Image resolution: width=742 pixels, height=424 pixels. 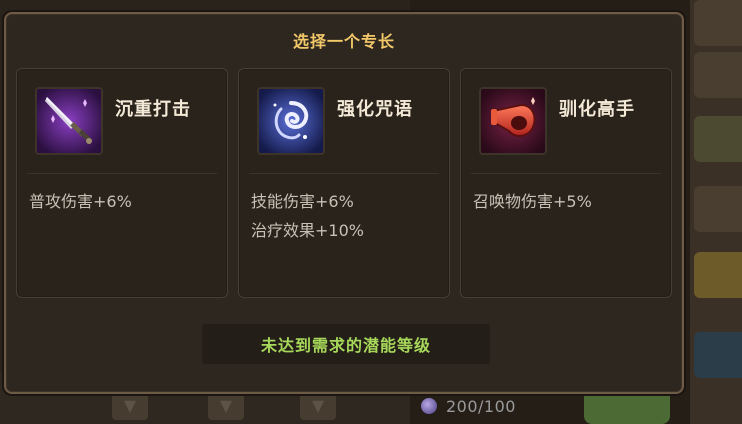 I want to click on sword-icon, so click(x=69, y=121).